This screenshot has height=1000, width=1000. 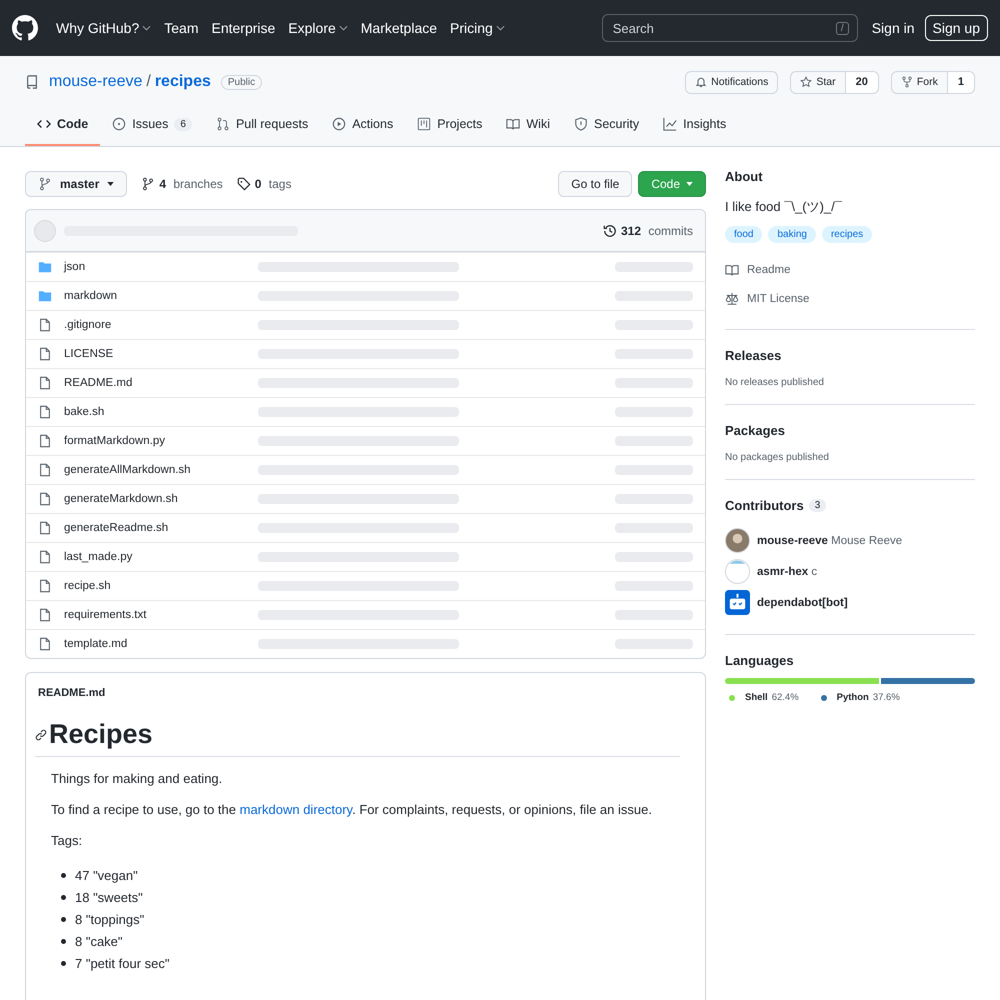 What do you see at coordinates (95, 82) in the screenshot?
I see `owner-link: mouse-reeve` at bounding box center [95, 82].